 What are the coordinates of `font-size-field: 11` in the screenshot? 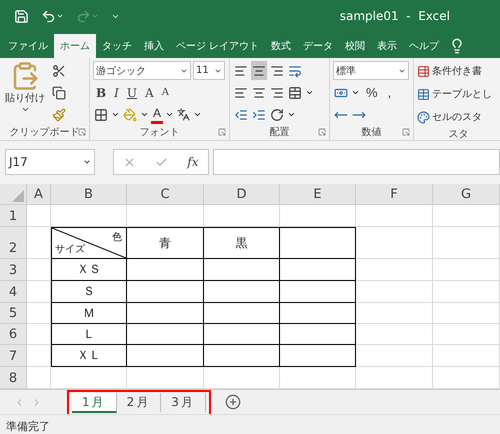 It's located at (209, 70).